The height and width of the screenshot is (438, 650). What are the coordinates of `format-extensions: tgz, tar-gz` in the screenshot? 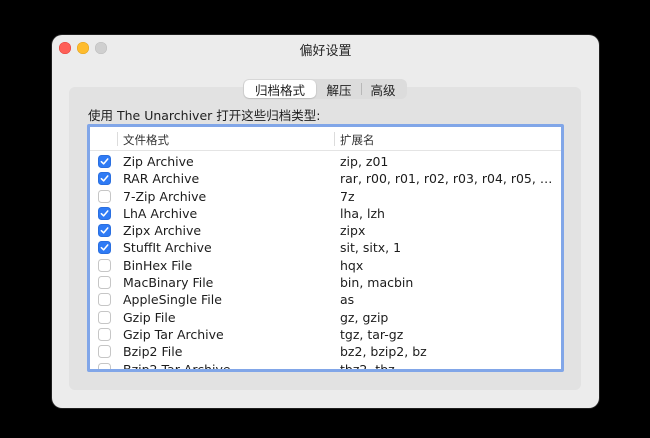 It's located at (372, 334).